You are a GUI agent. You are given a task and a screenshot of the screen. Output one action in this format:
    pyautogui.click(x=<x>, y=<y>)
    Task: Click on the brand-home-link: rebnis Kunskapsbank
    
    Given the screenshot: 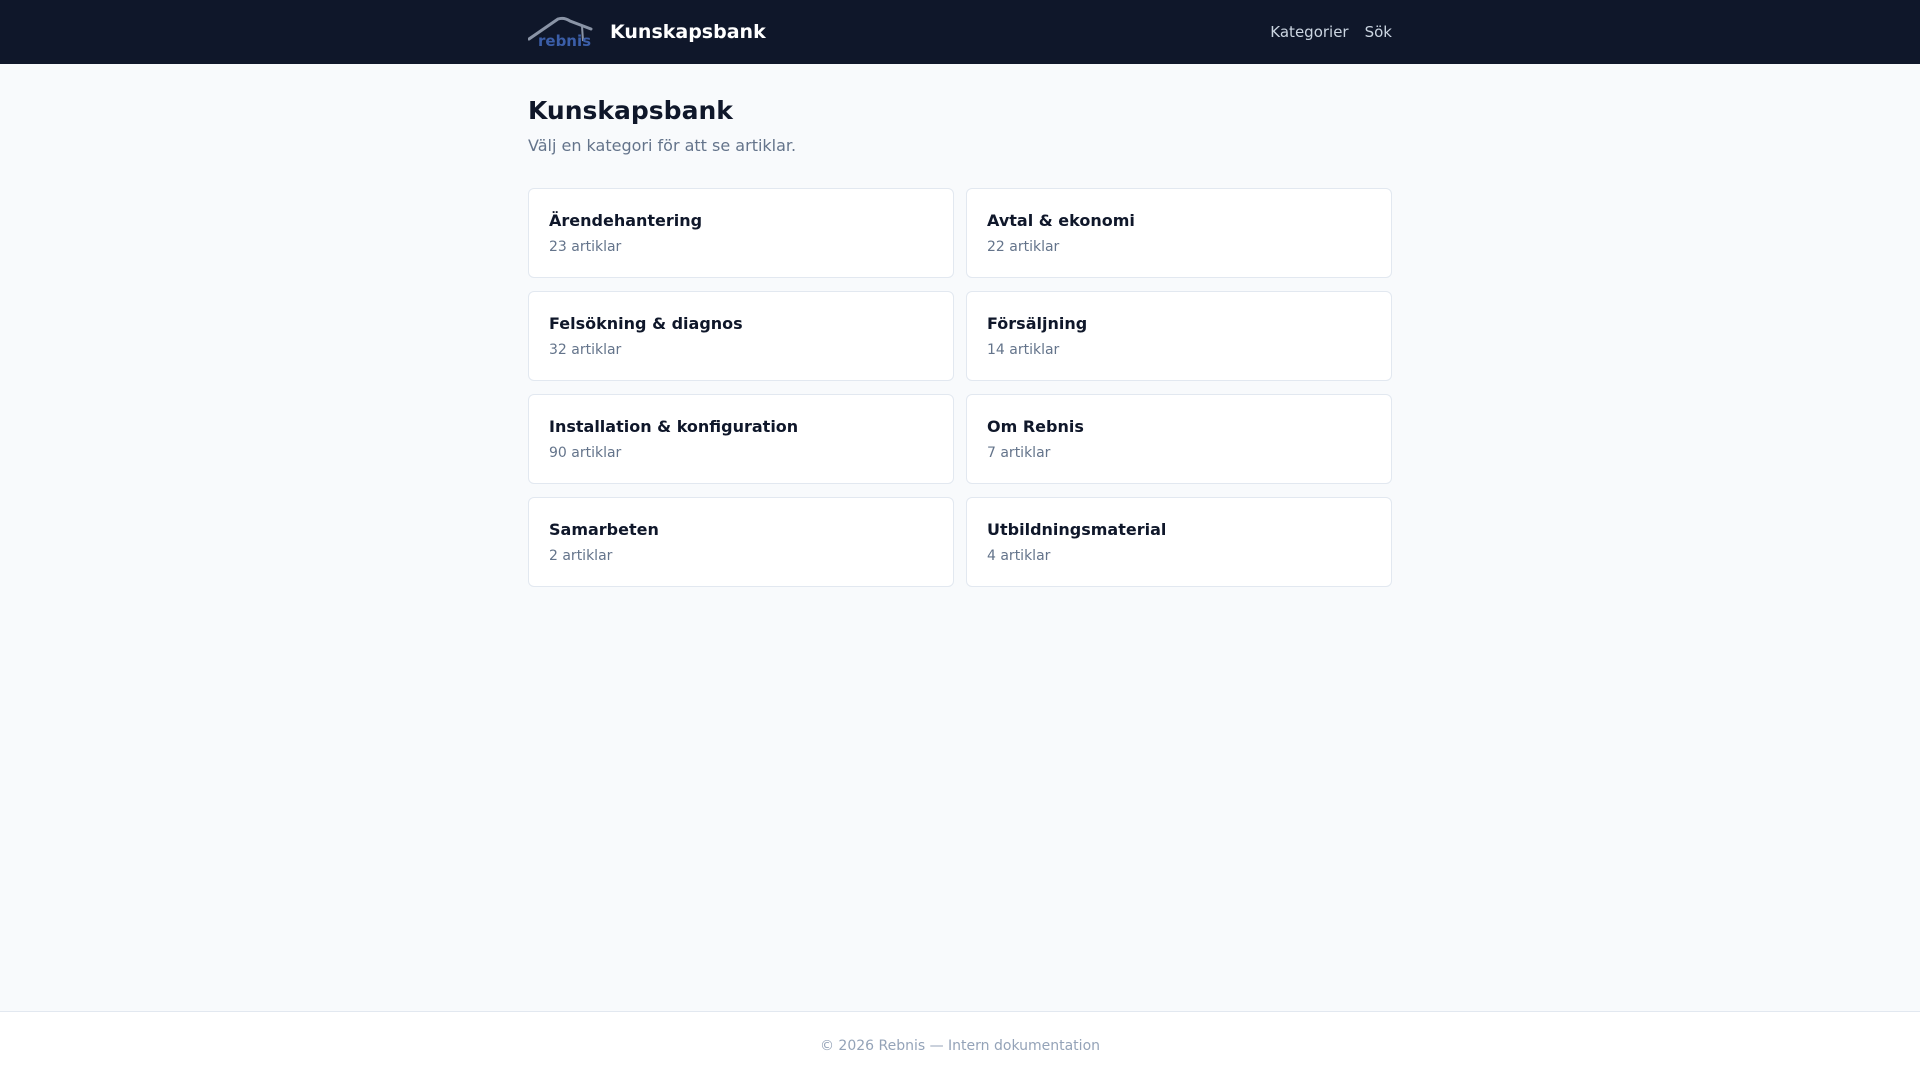 What is the action you would take?
    pyautogui.click(x=647, y=32)
    